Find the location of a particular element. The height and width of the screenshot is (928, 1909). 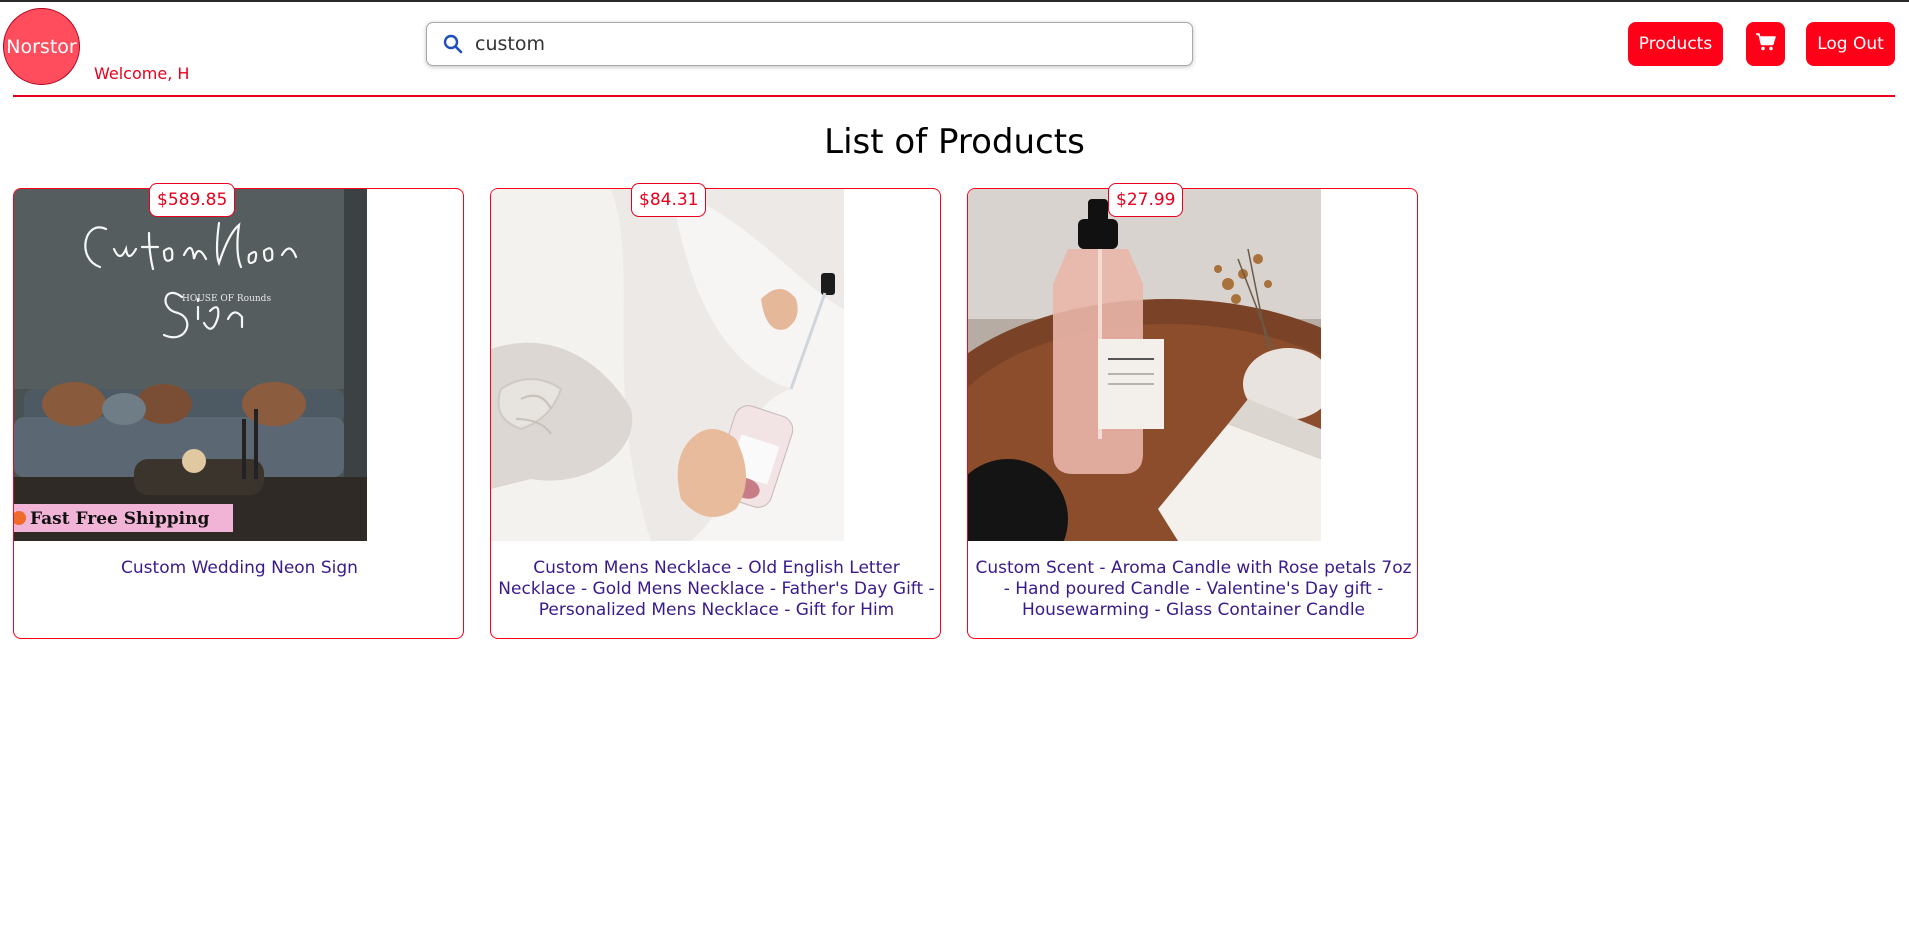

header-divider is located at coordinates (954, 96).